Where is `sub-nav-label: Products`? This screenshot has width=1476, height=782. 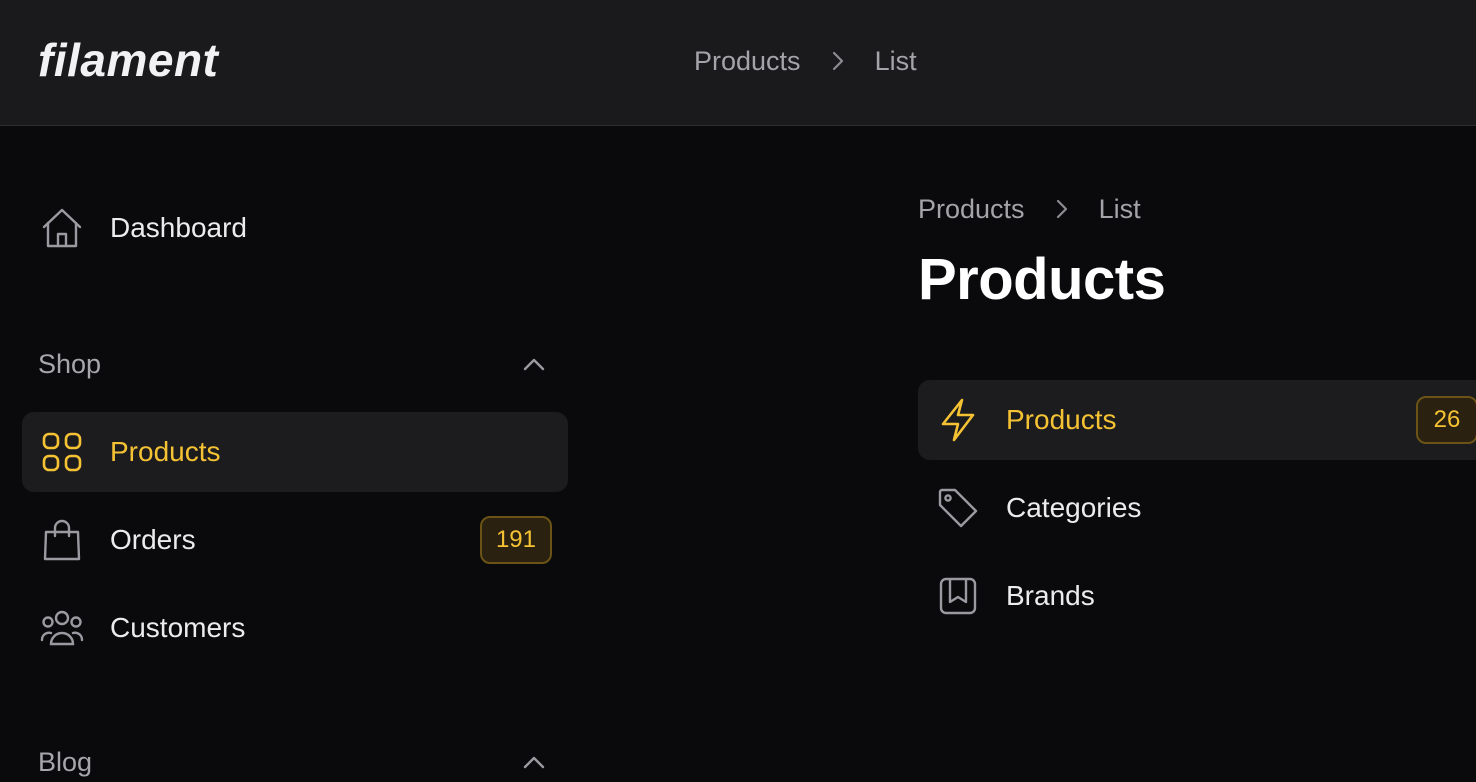
sub-nav-label: Products is located at coordinates (1061, 419).